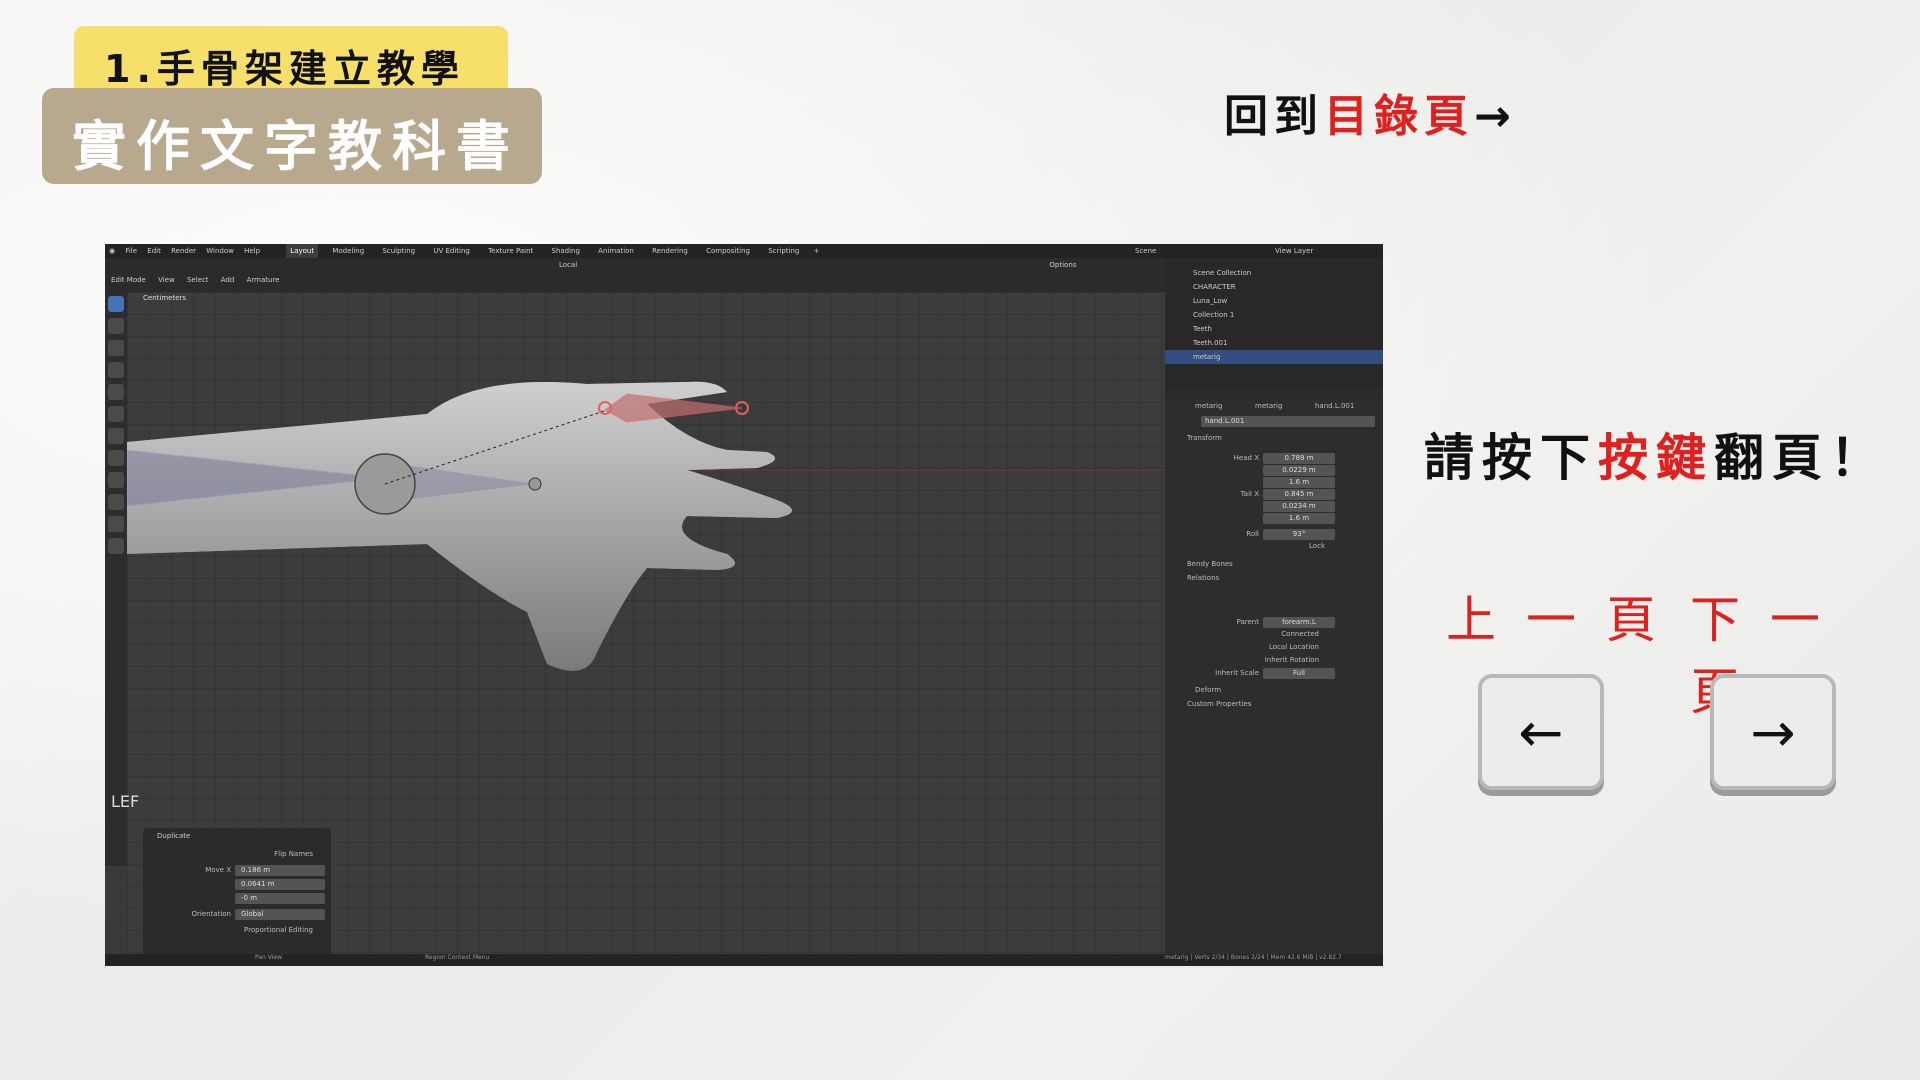 This screenshot has width=1920, height=1080. I want to click on breadcrumb-bone: hand.L.001, so click(1335, 406).